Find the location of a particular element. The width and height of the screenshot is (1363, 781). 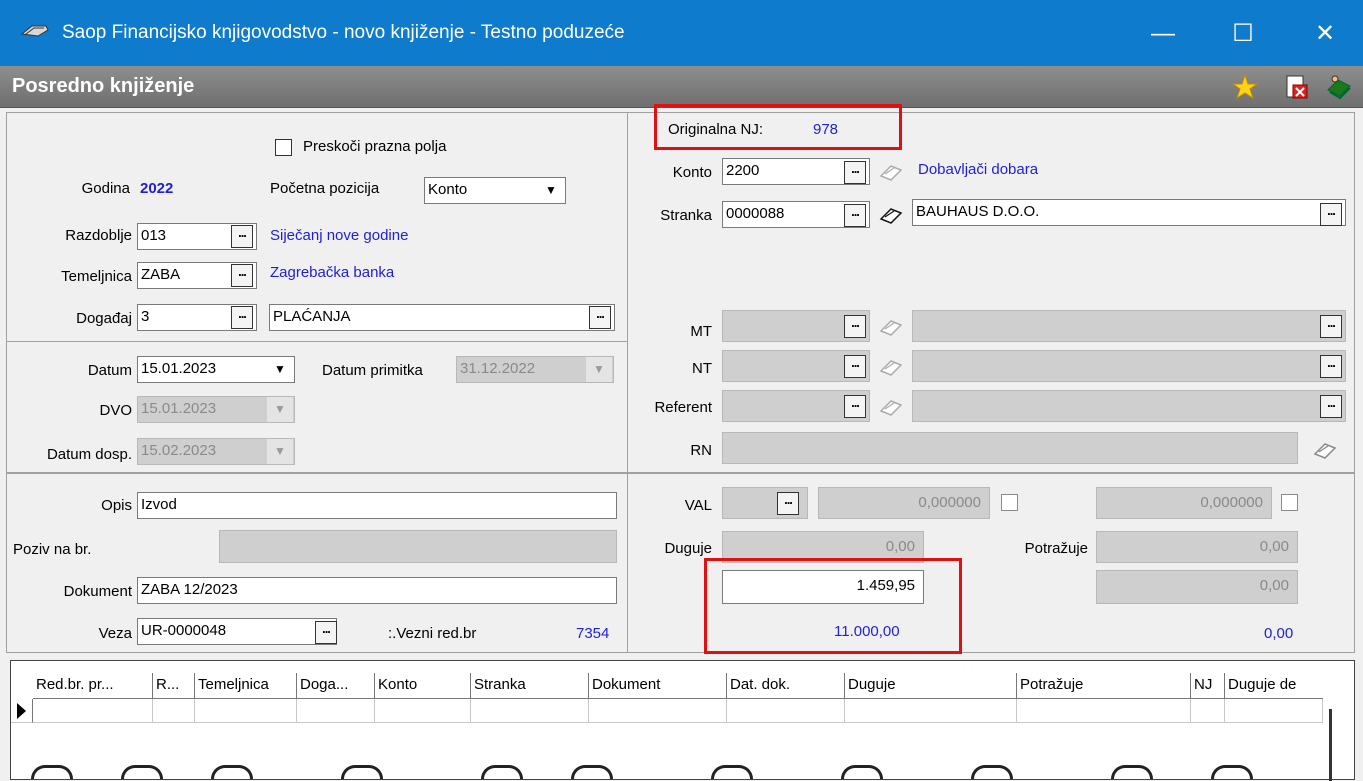

column-header: Potražuje is located at coordinates (1104, 686).